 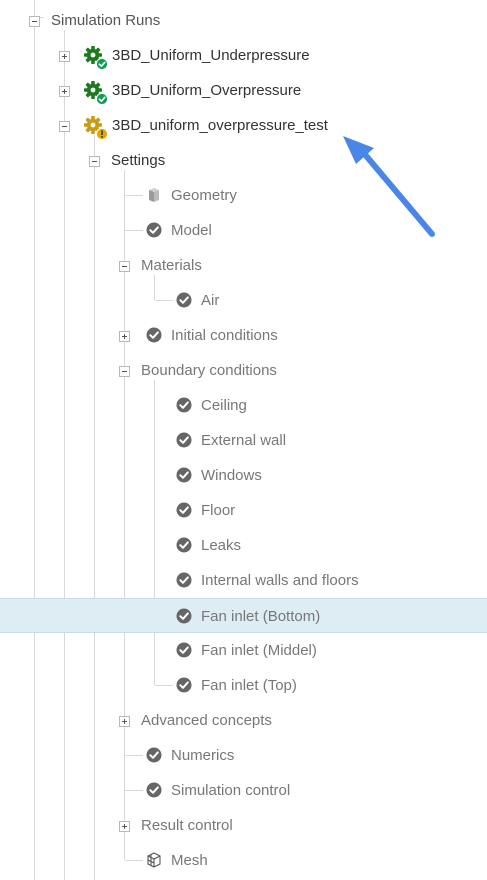 I want to click on tree-node-label: Internal walls and floors, so click(x=280, y=580).